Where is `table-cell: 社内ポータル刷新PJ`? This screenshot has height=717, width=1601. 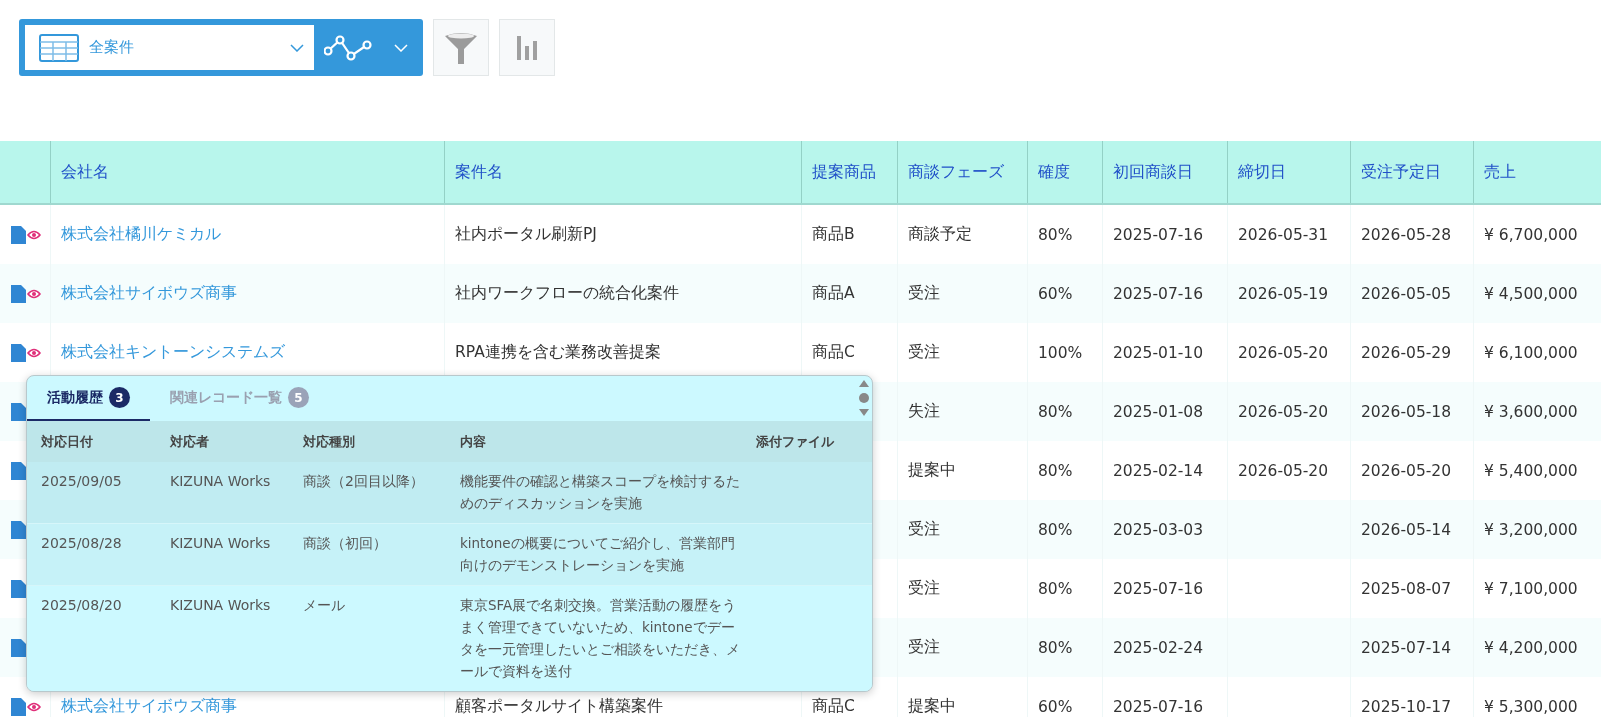 table-cell: 社内ポータル刷新PJ is located at coordinates (526, 234).